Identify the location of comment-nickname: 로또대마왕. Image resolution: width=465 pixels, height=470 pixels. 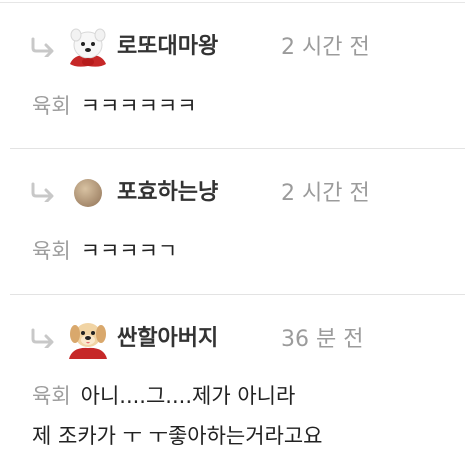
(167, 47).